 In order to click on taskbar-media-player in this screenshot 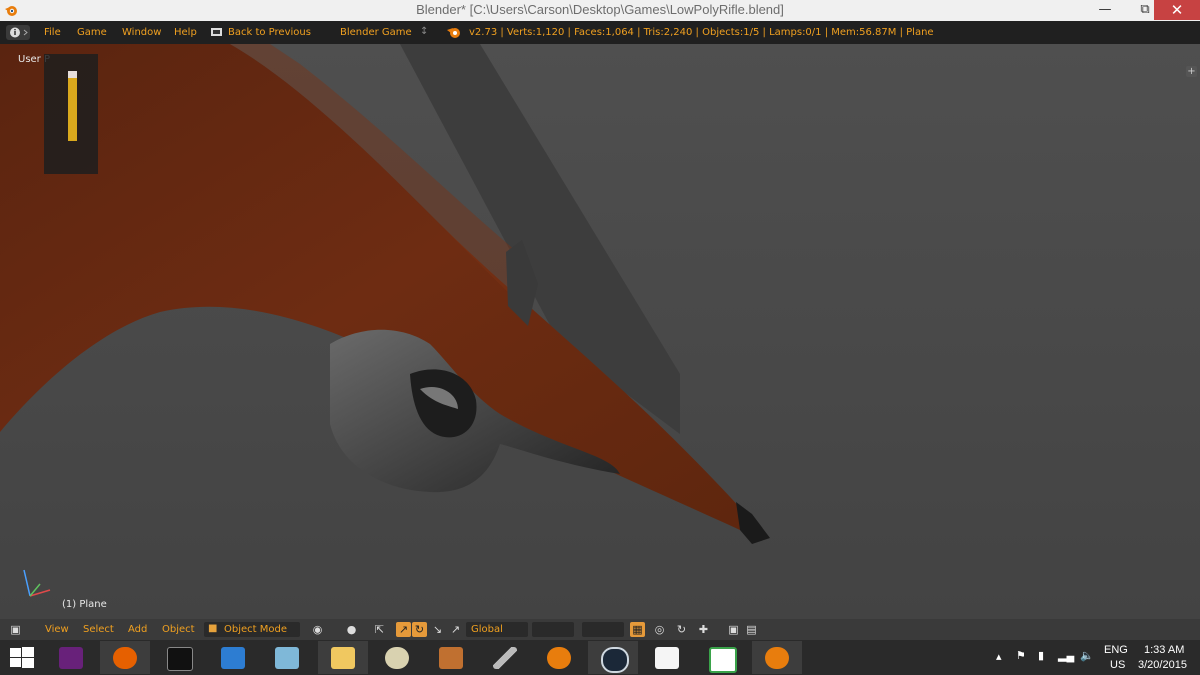, I will do `click(667, 657)`.